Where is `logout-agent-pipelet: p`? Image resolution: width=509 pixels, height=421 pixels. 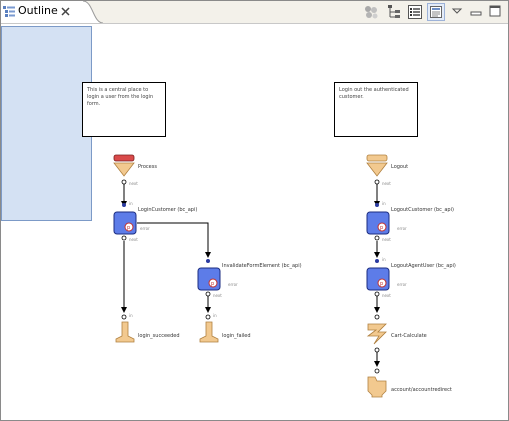 logout-agent-pipelet: p is located at coordinates (378, 279).